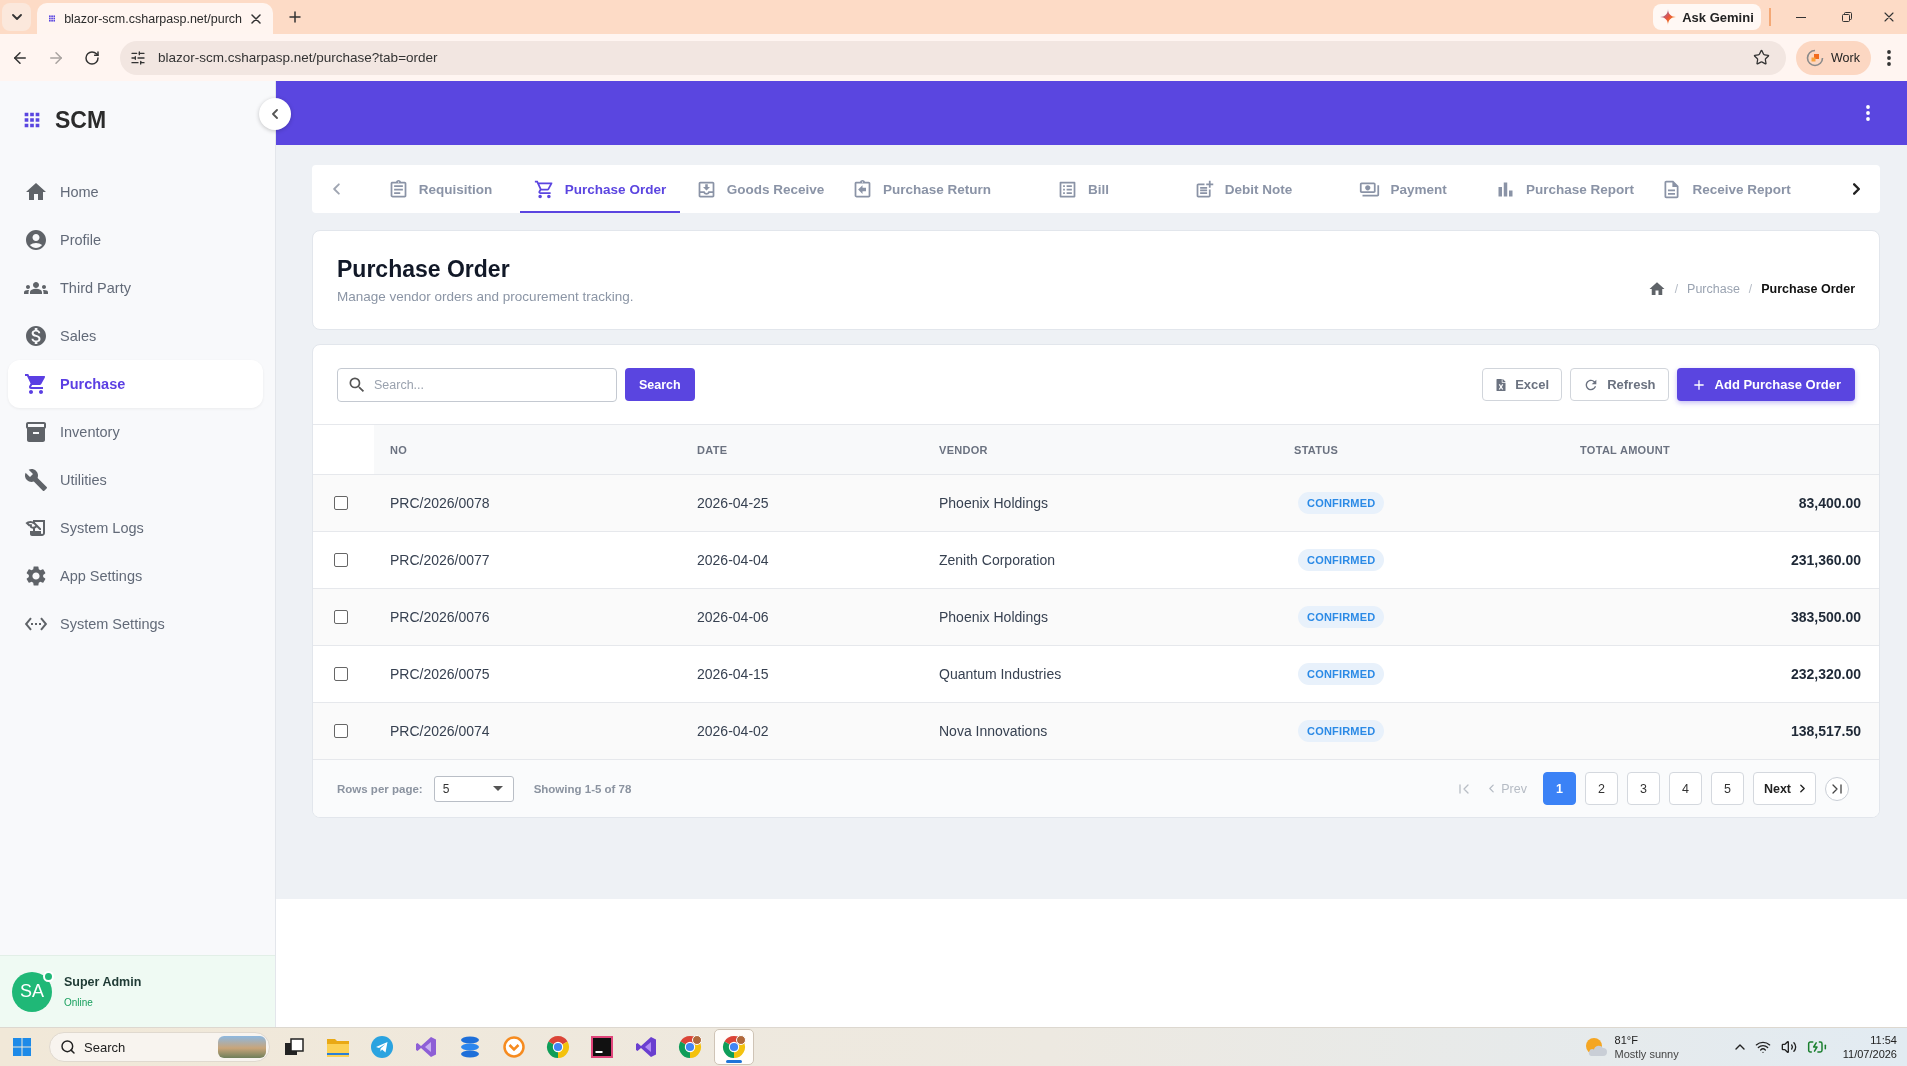 The height and width of the screenshot is (1066, 1907). I want to click on tab-list-button, so click(16, 17).